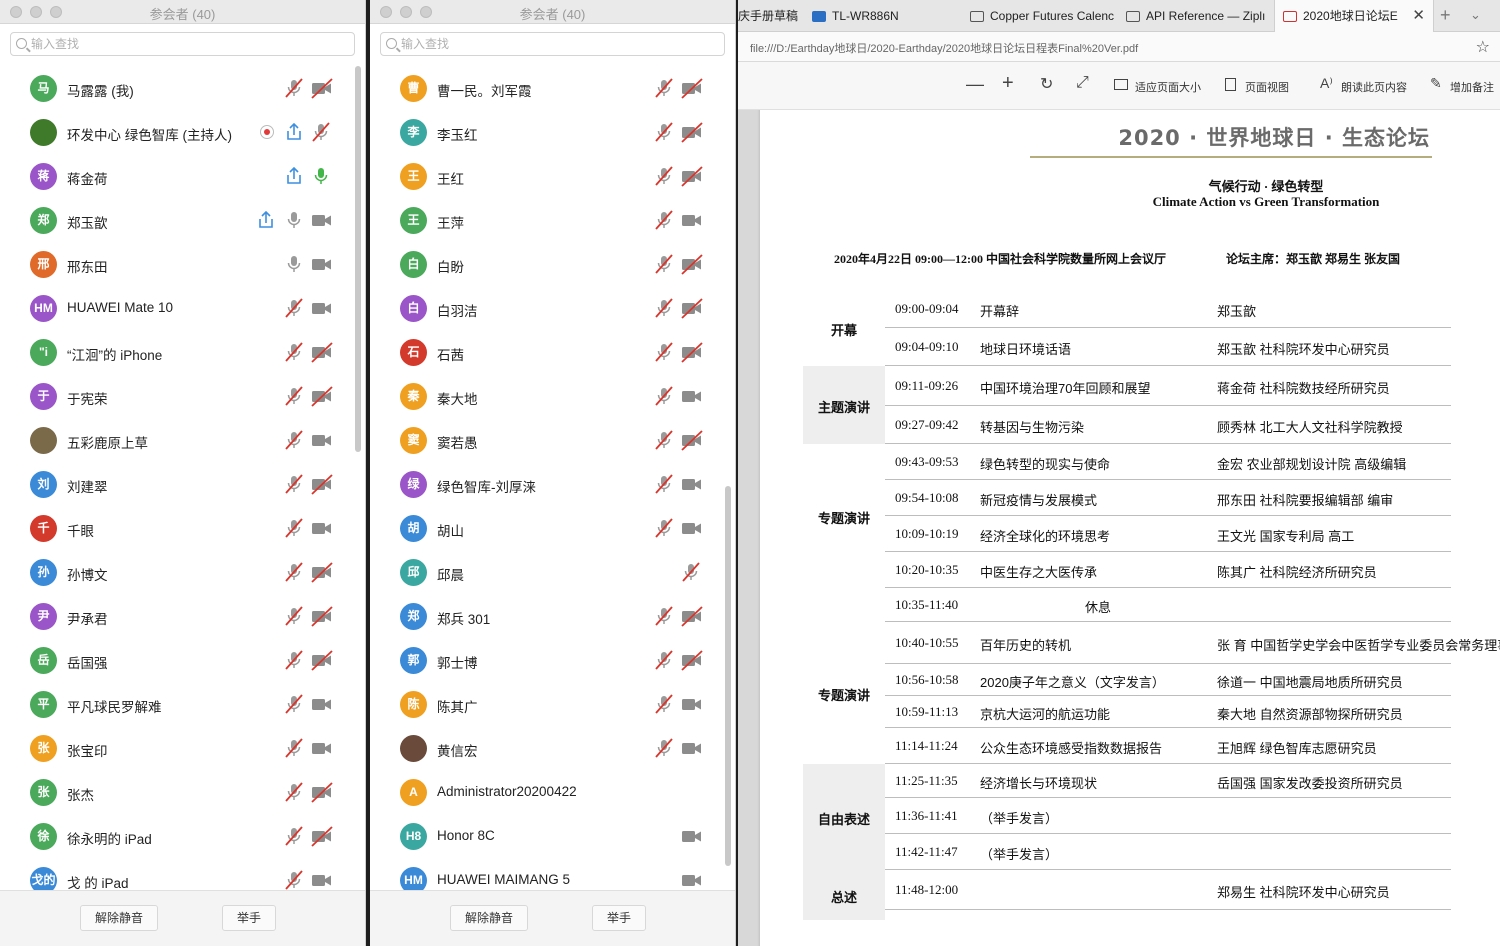 This screenshot has height=946, width=1500. What do you see at coordinates (1045, 16) in the screenshot?
I see `tab-copper-futures: Copper Futures Calenc` at bounding box center [1045, 16].